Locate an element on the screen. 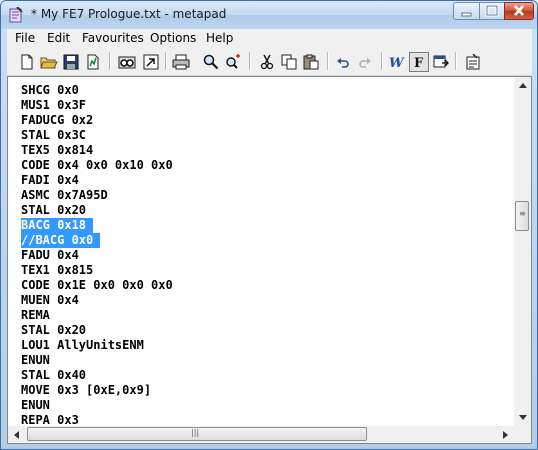  save-icon is located at coordinates (71, 62).